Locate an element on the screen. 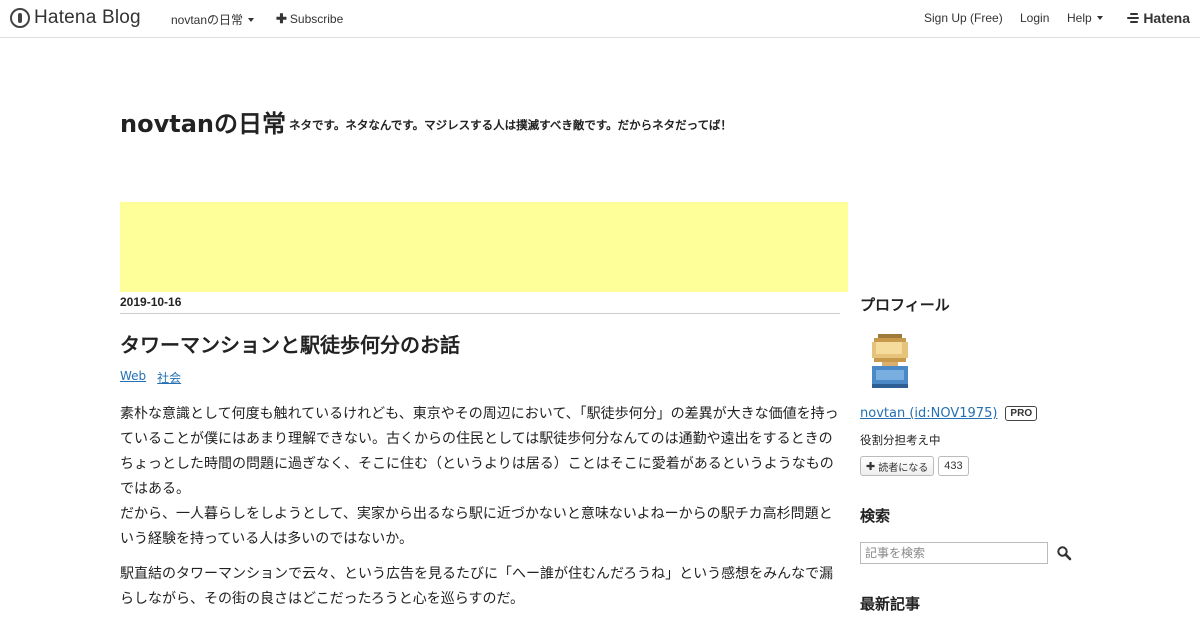 This screenshot has height=630, width=1200. profile-name-row: novtan (id:NOV1975) PRO is located at coordinates (949, 413).